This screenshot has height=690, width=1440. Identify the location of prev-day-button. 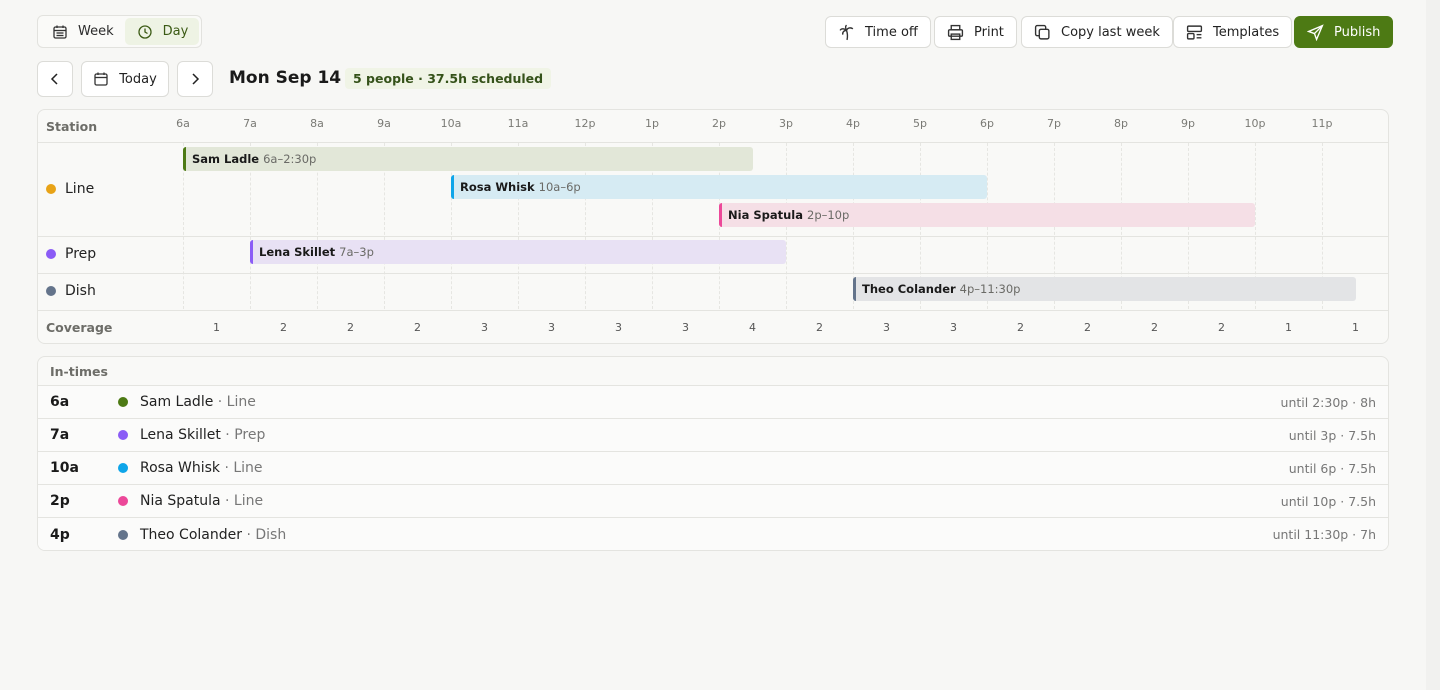
(55, 79).